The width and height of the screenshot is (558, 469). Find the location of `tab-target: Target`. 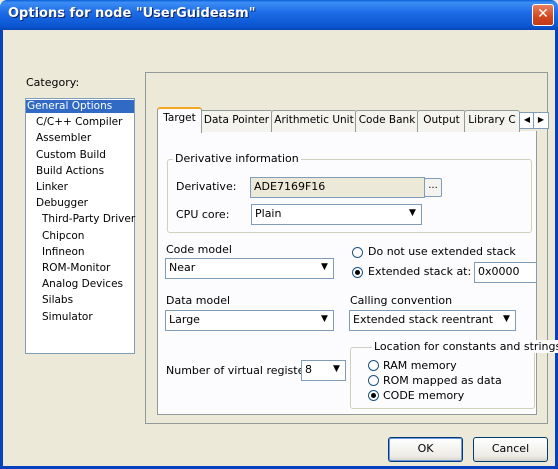

tab-target: Target is located at coordinates (179, 120).